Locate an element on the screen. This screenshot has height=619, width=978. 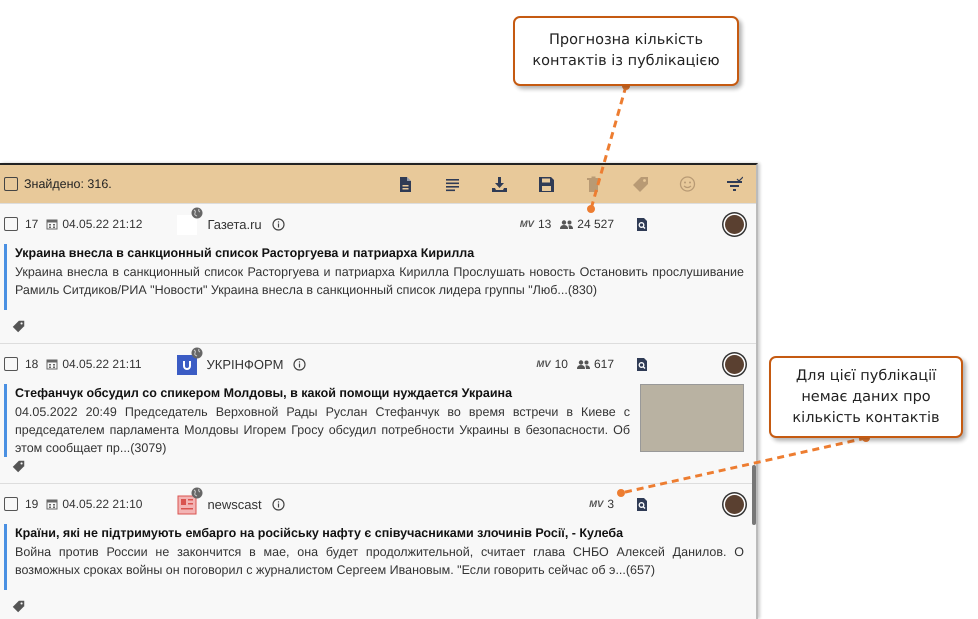
callout-text: Прогнозна кількість контактів із публікацією is located at coordinates (626, 51).